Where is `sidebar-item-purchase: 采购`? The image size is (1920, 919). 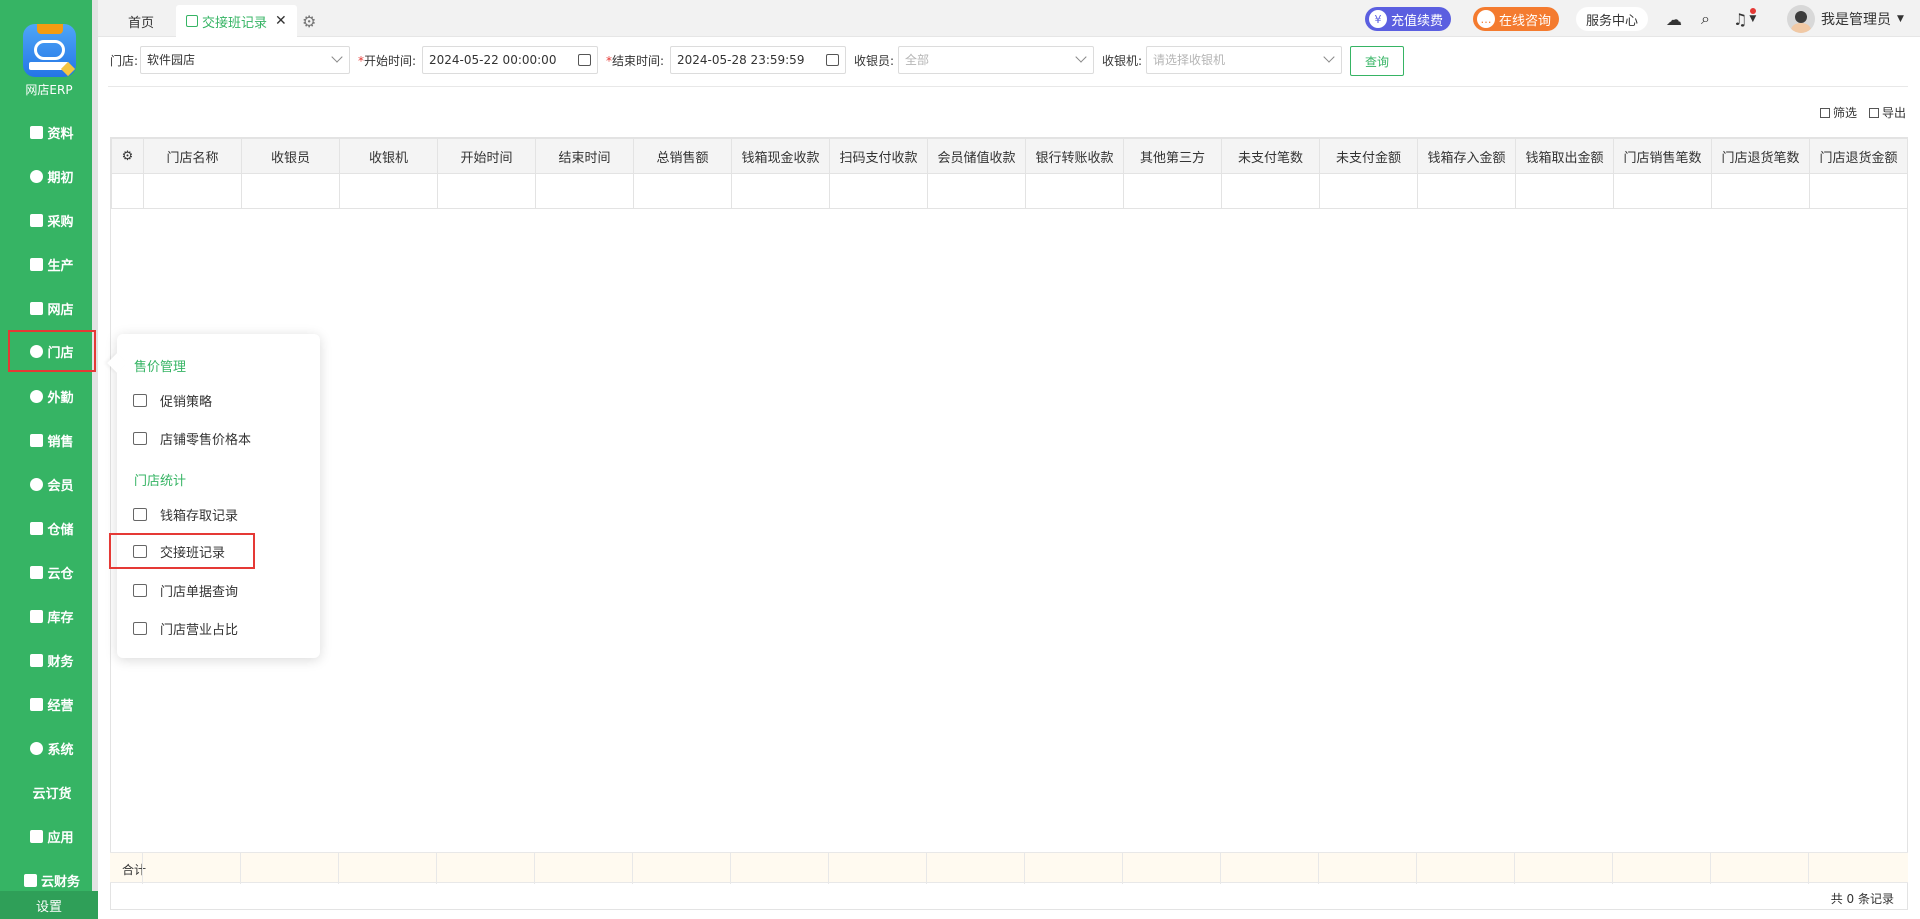
sidebar-item-purchase: 采购 is located at coordinates (52, 220).